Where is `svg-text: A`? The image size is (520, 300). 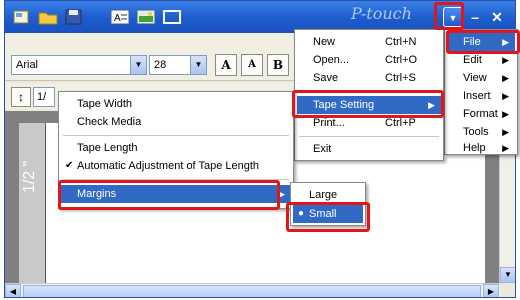
svg-text: A is located at coordinates (117, 18).